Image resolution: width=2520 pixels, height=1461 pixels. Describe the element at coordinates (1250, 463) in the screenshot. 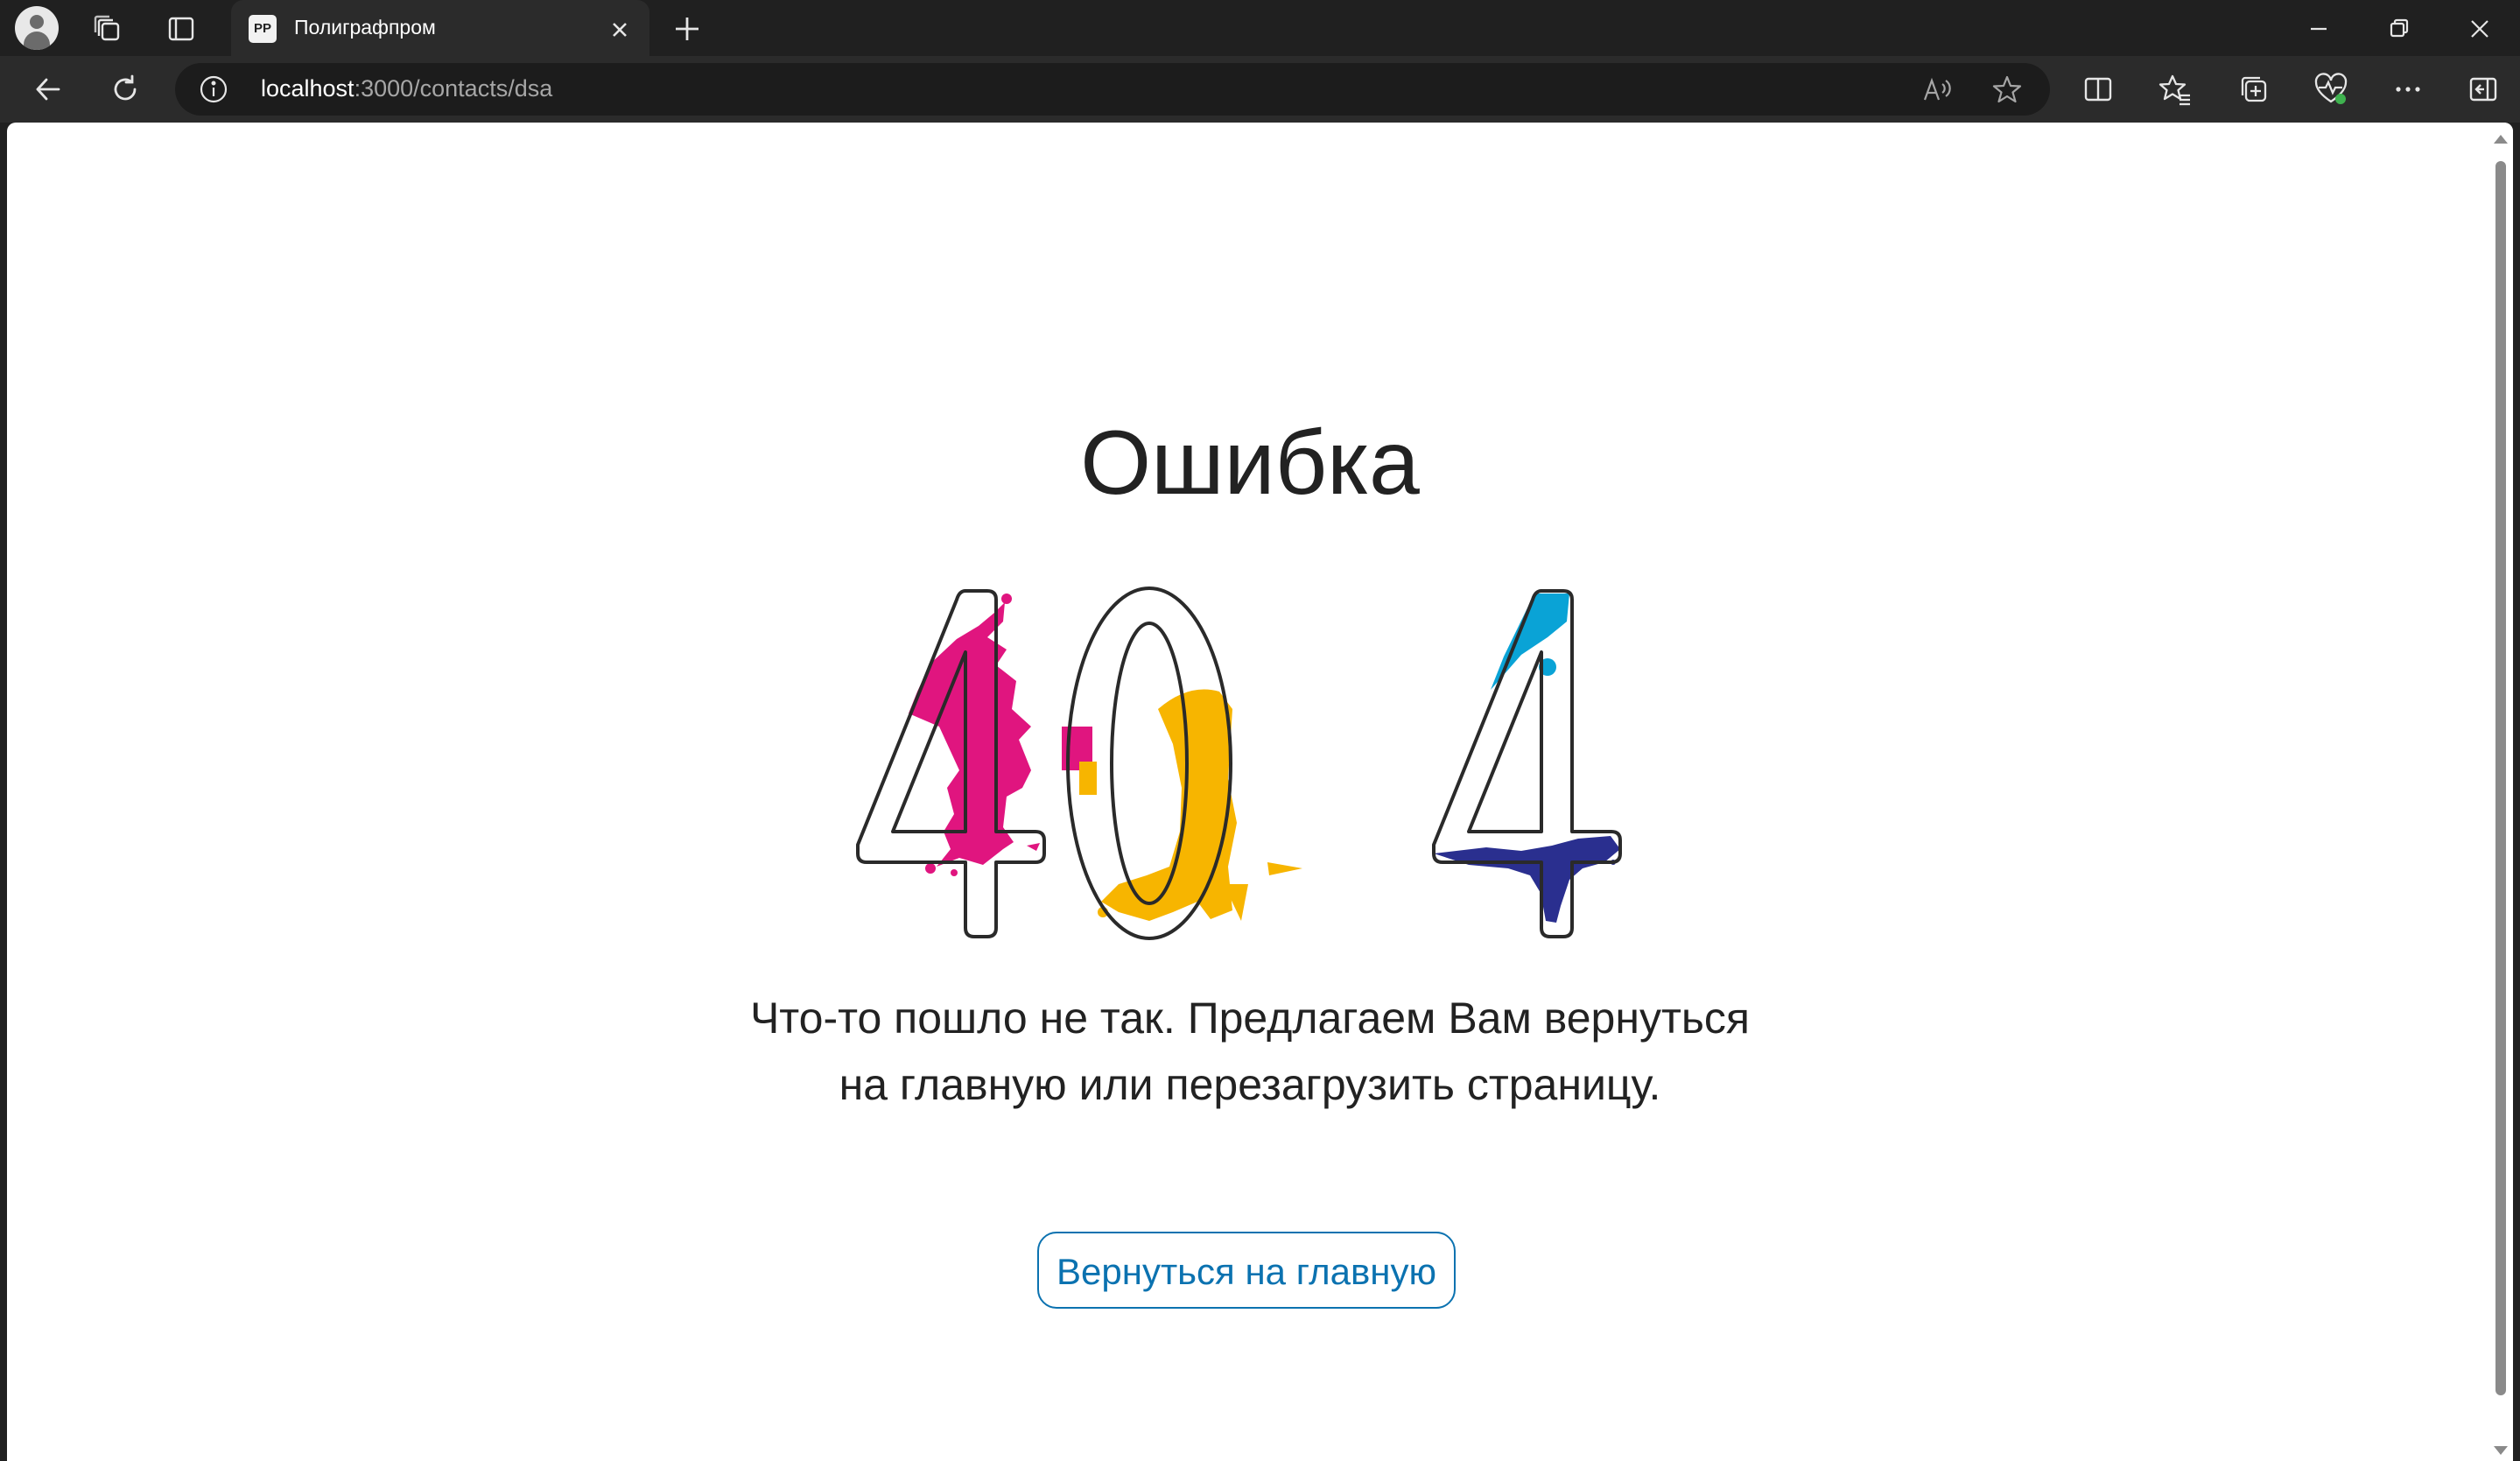

I see `page-title: Ошибка` at that location.